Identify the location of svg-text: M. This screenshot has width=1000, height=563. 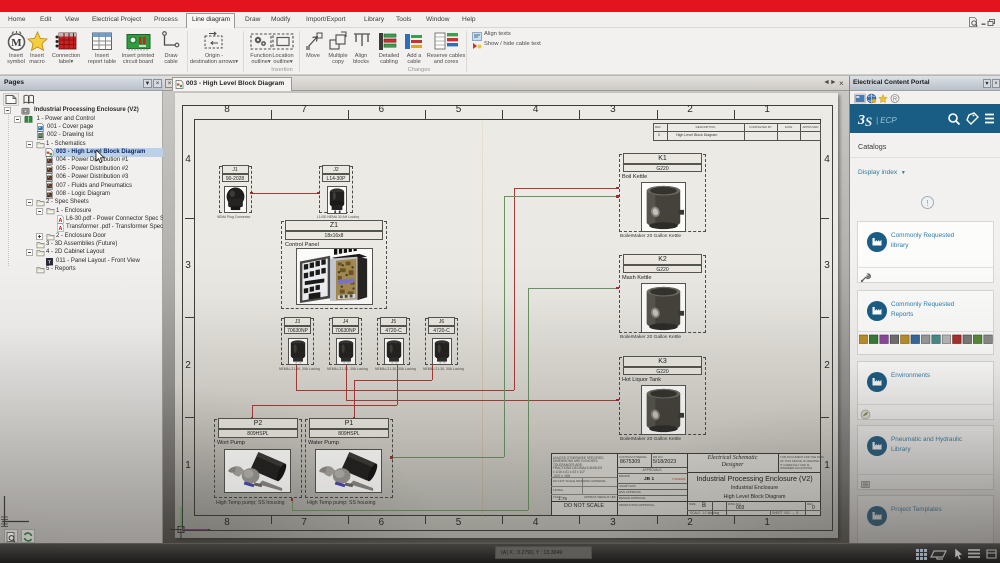
(16, 43).